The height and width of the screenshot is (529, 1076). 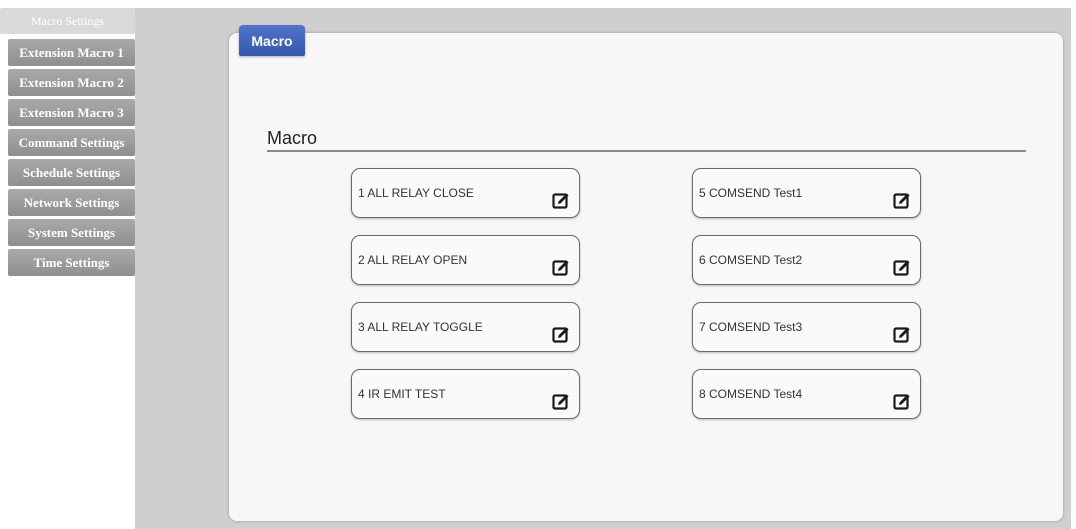 I want to click on sidebar-item-extension-macro-1: Extension Macro 1, so click(x=71, y=52).